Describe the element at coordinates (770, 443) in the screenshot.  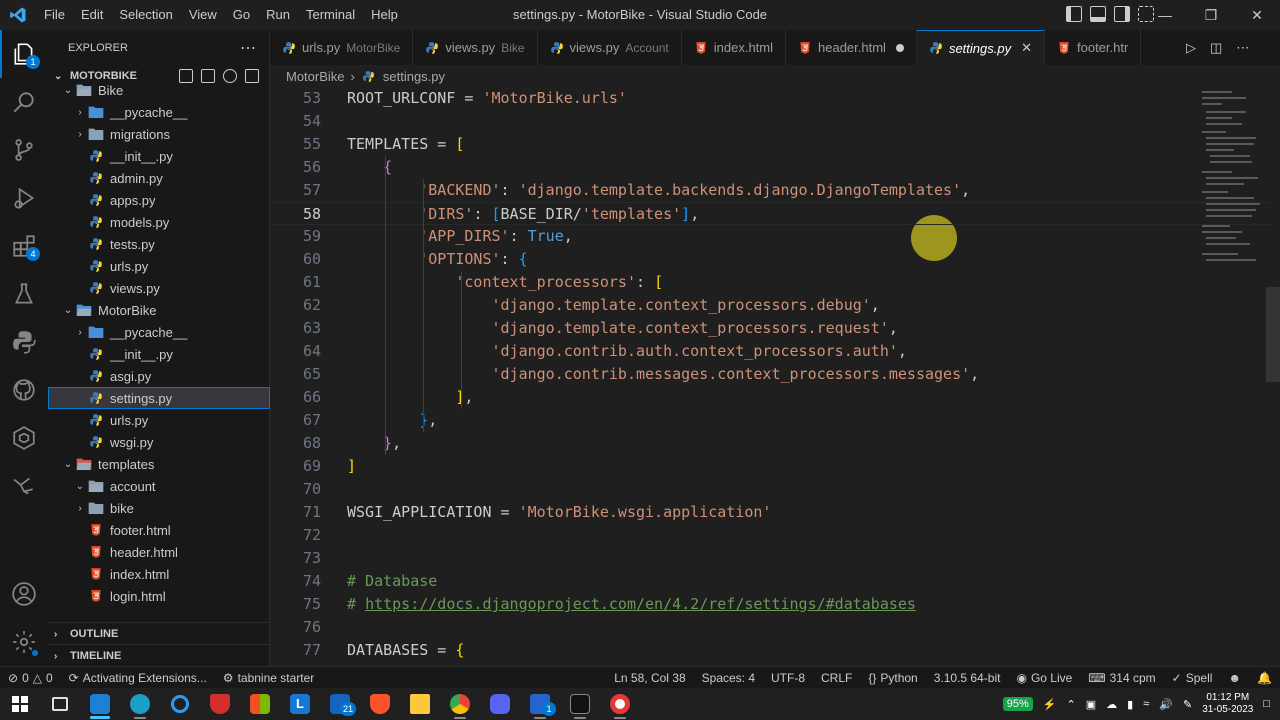
I see `code-line: 68 },` at that location.